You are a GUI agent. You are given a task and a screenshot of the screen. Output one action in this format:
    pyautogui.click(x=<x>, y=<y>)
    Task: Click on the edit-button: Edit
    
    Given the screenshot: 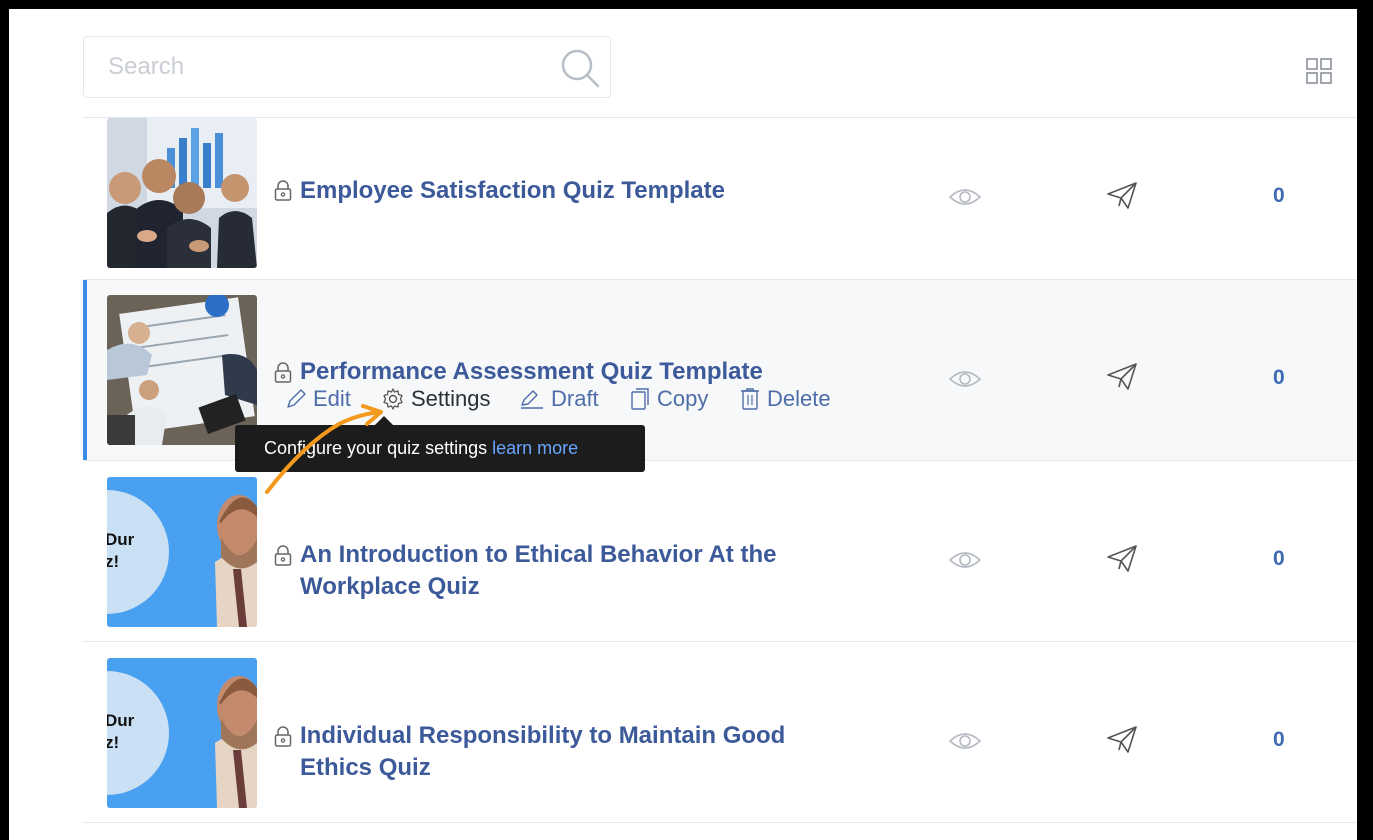 What is the action you would take?
    pyautogui.click(x=318, y=399)
    